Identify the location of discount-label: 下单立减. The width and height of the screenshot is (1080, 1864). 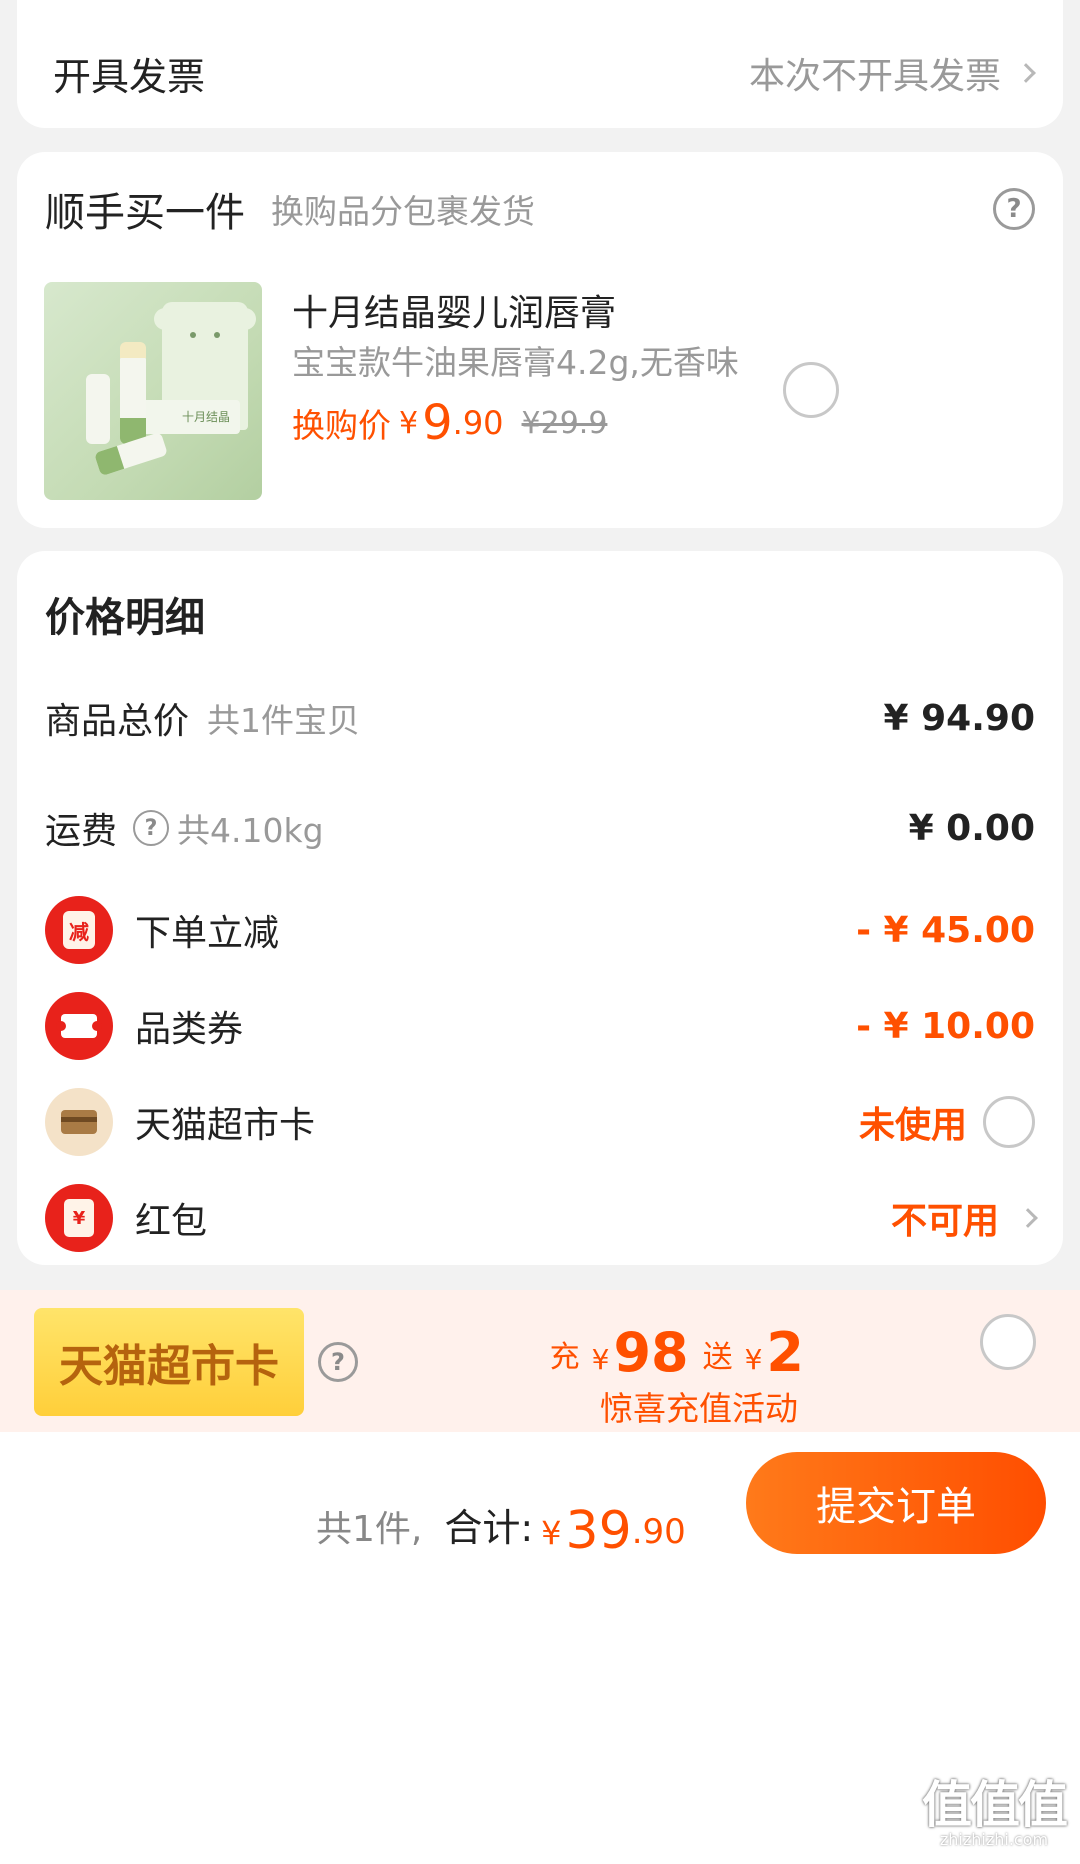
(207, 933).